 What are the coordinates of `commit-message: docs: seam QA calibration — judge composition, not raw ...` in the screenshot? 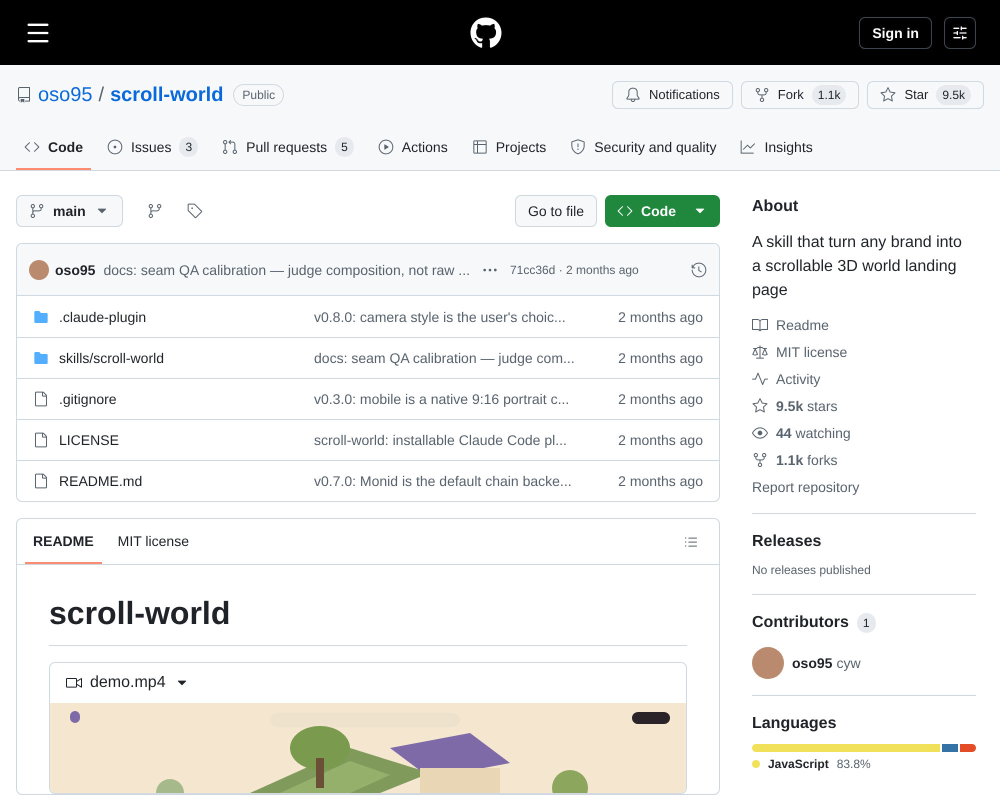 It's located at (286, 270).